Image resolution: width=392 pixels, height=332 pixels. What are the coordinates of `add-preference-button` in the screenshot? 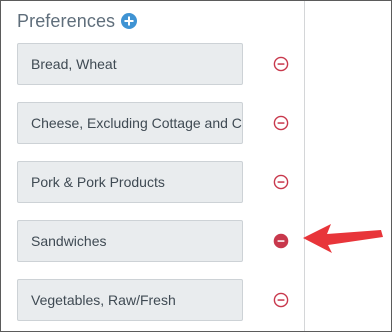 It's located at (129, 21).